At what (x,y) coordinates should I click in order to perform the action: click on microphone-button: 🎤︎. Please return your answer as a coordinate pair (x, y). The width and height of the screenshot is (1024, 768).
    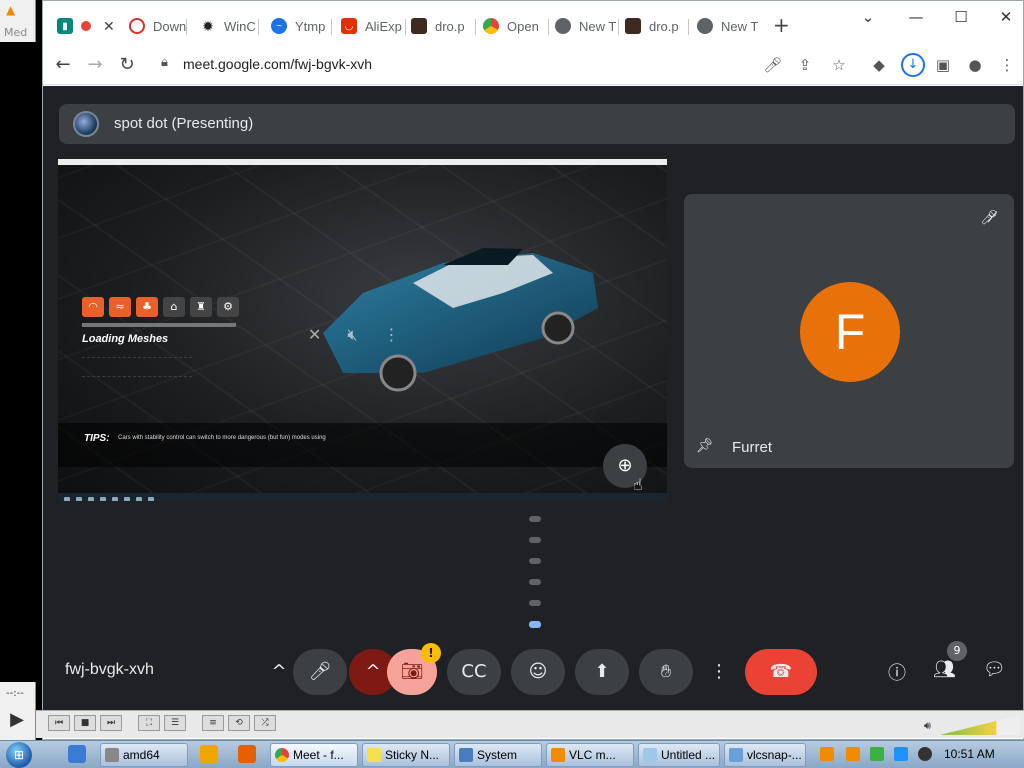
    Looking at the image, I should click on (320, 672).